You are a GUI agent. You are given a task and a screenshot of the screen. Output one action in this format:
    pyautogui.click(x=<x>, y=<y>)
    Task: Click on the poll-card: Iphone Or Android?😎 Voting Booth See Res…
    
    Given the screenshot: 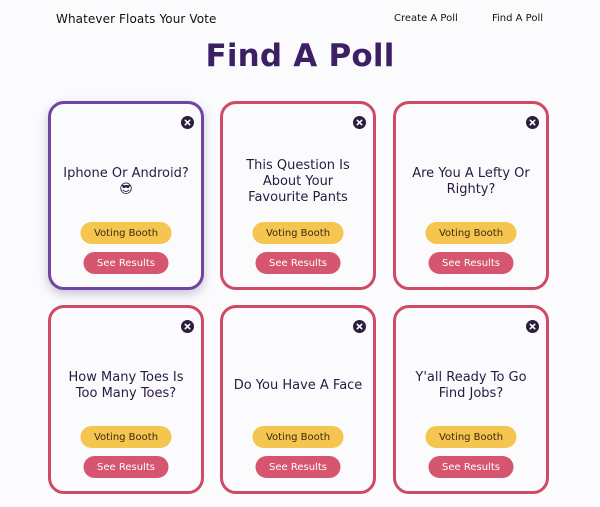 What is the action you would take?
    pyautogui.click(x=126, y=195)
    